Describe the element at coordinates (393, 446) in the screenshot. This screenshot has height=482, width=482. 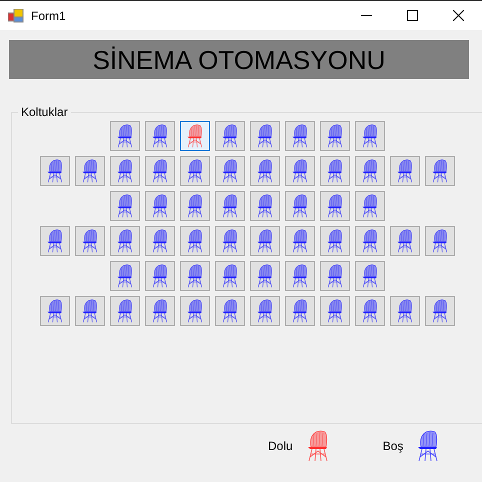
I see `legend-label: Boş` at that location.